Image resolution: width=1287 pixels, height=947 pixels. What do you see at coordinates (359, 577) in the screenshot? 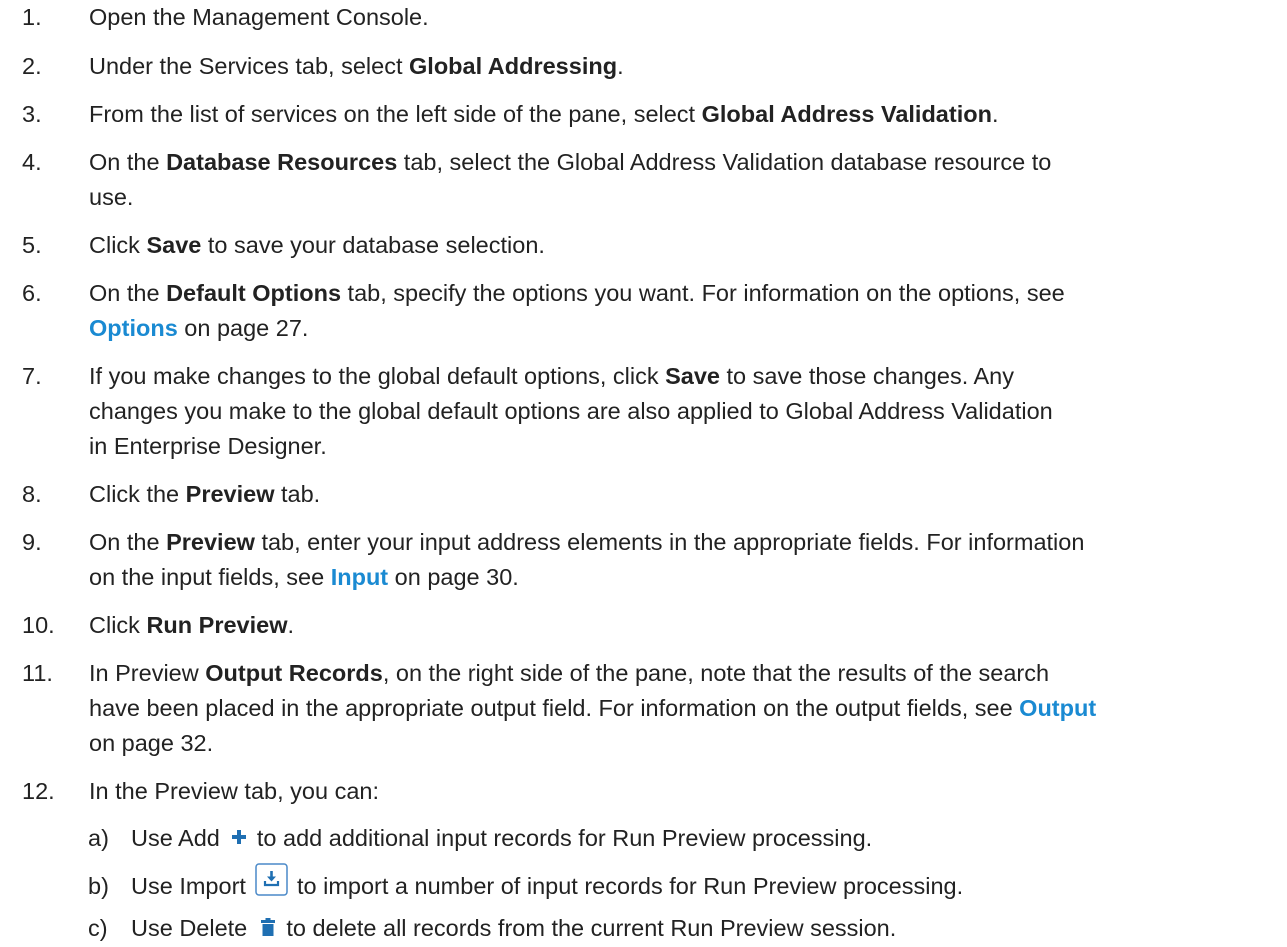
I see `input-link: Input` at bounding box center [359, 577].